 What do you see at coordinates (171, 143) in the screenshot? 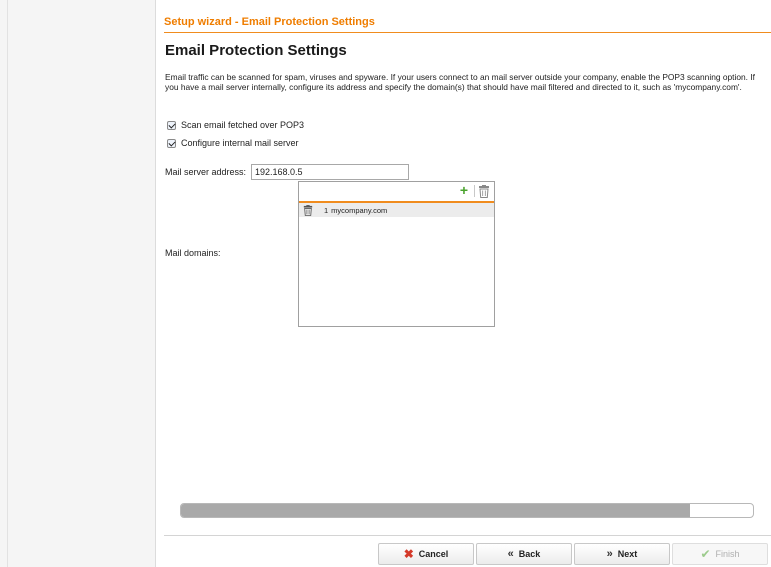
I see `internal-server-checkbox` at bounding box center [171, 143].